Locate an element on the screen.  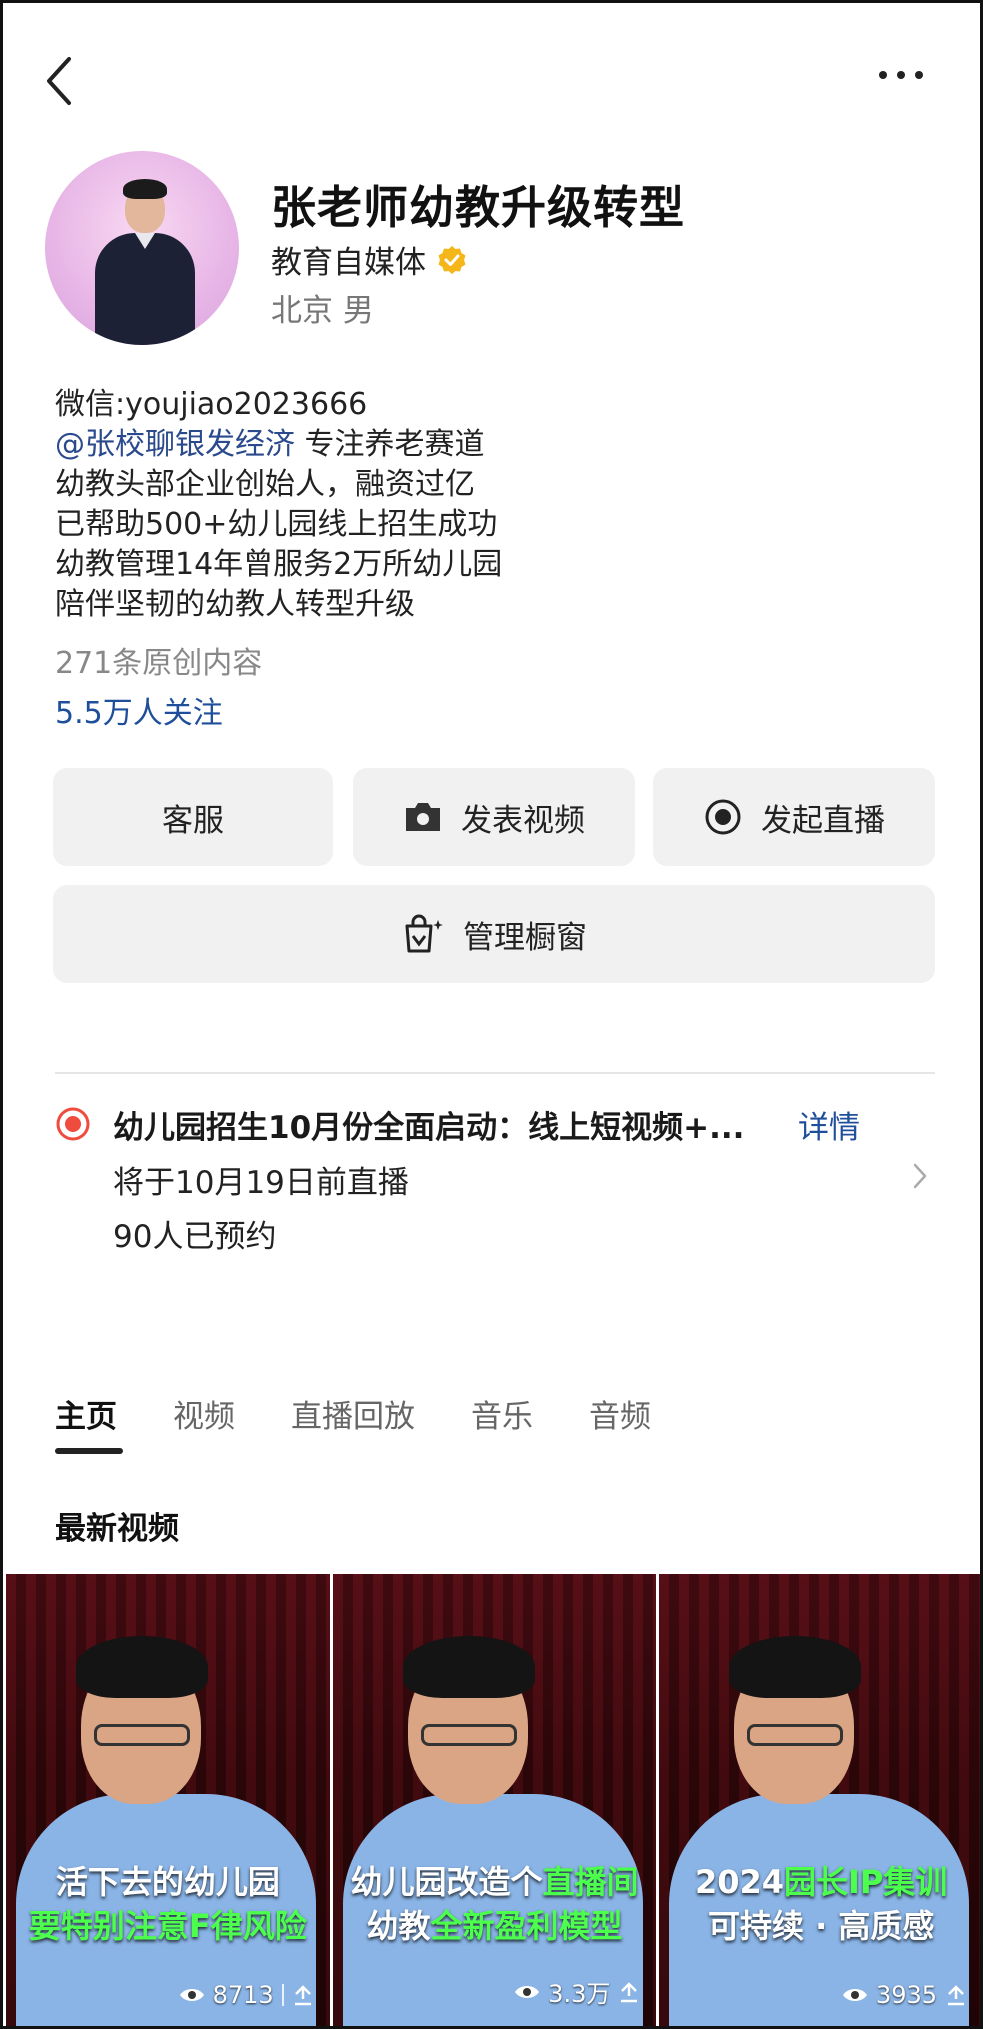
caption-highlight: 全新盈利模型 is located at coordinates (526, 1926).